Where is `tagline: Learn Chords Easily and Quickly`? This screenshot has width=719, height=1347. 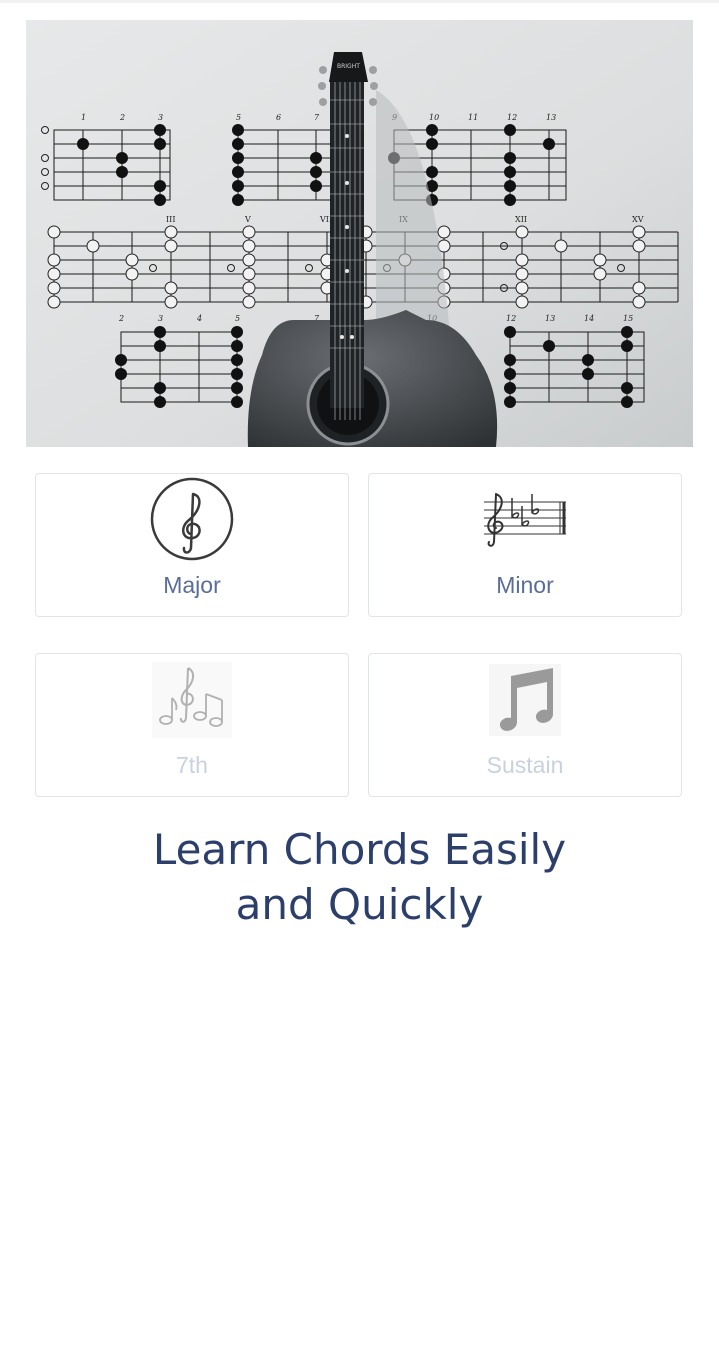 tagline: Learn Chords Easily and Quickly is located at coordinates (359, 877).